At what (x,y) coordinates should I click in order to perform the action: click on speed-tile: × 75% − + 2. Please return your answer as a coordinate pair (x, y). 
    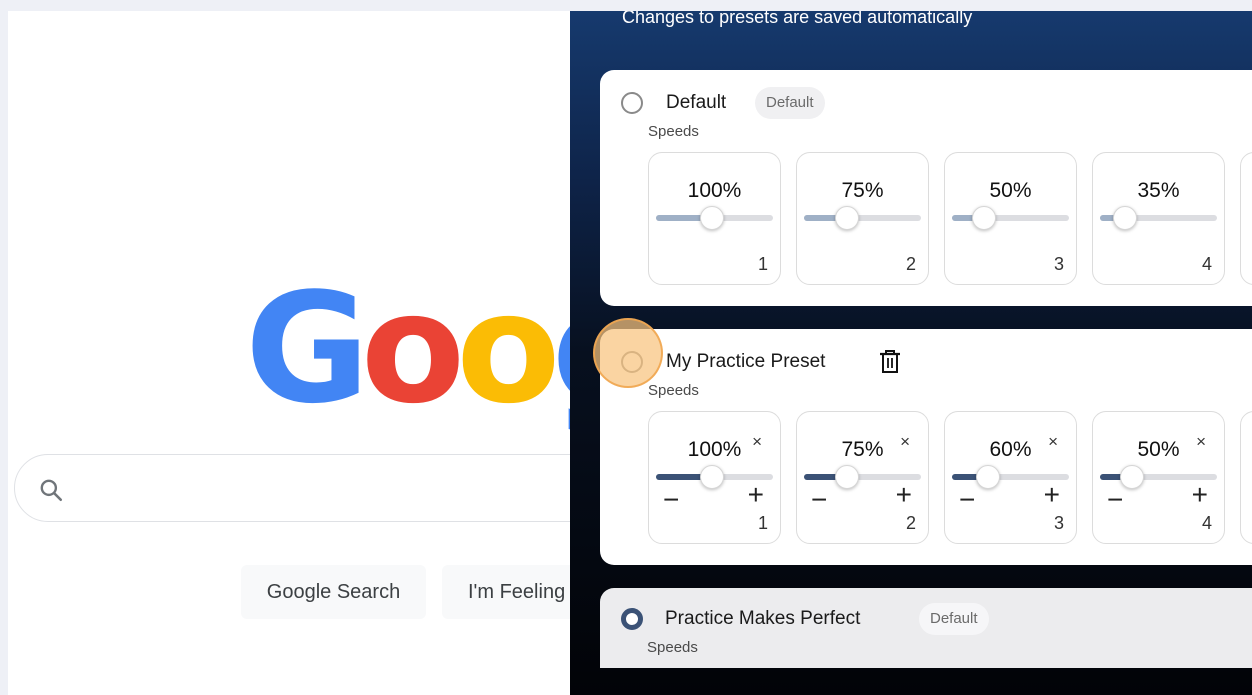
    Looking at the image, I should click on (862, 477).